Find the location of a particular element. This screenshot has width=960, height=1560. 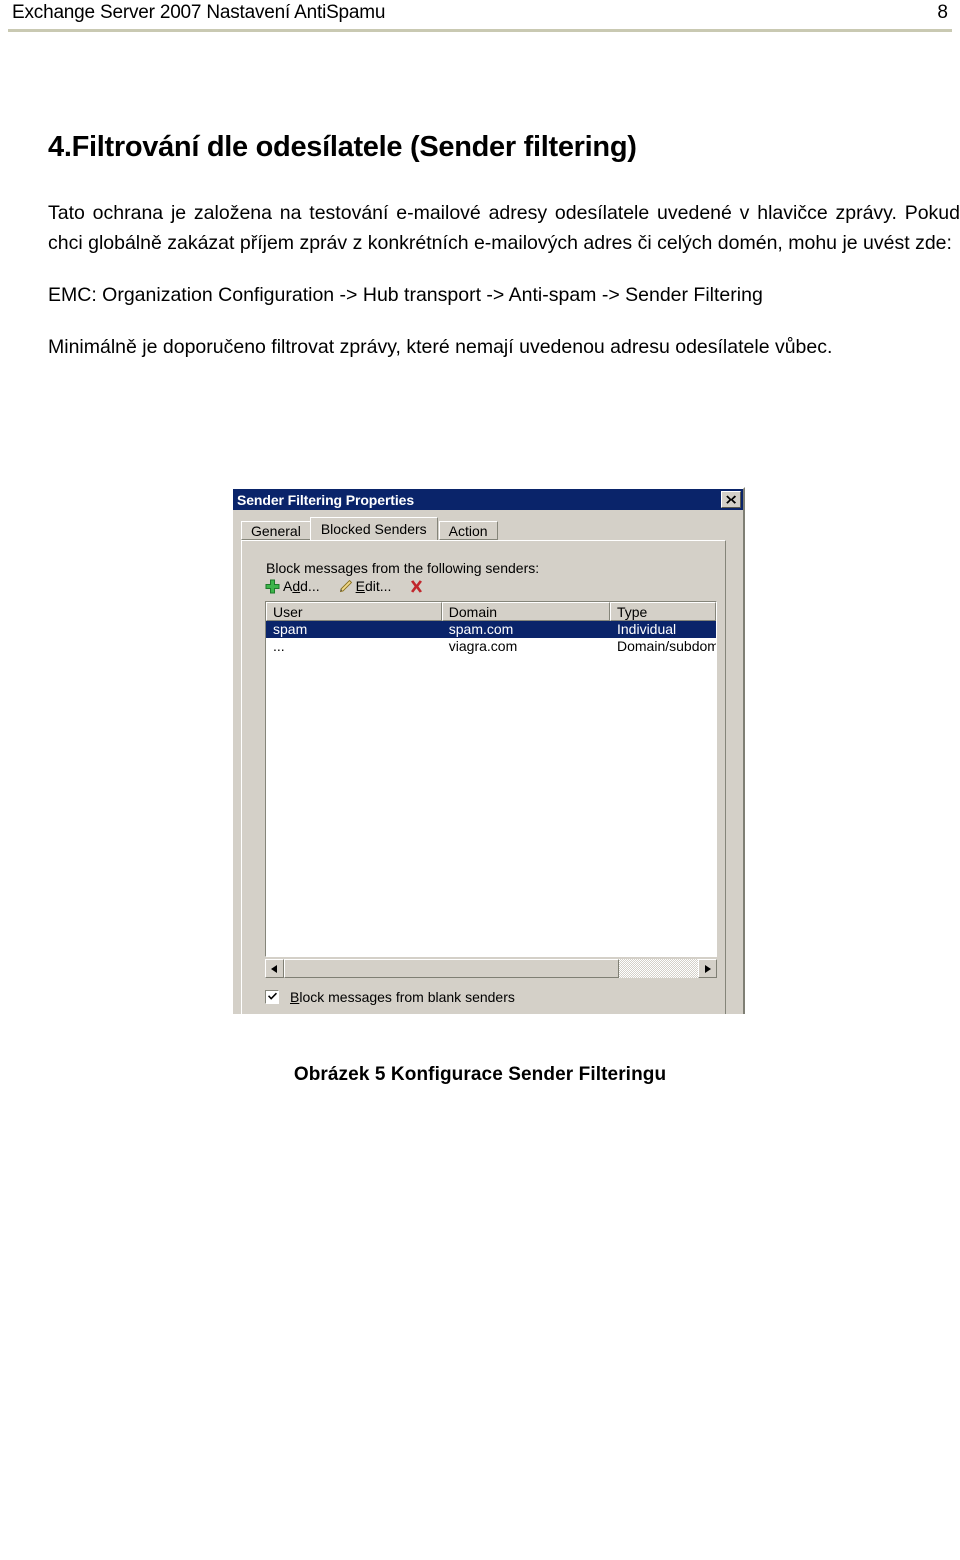

checkbox-label-rest: lock messages from blank senders is located at coordinates (407, 997).